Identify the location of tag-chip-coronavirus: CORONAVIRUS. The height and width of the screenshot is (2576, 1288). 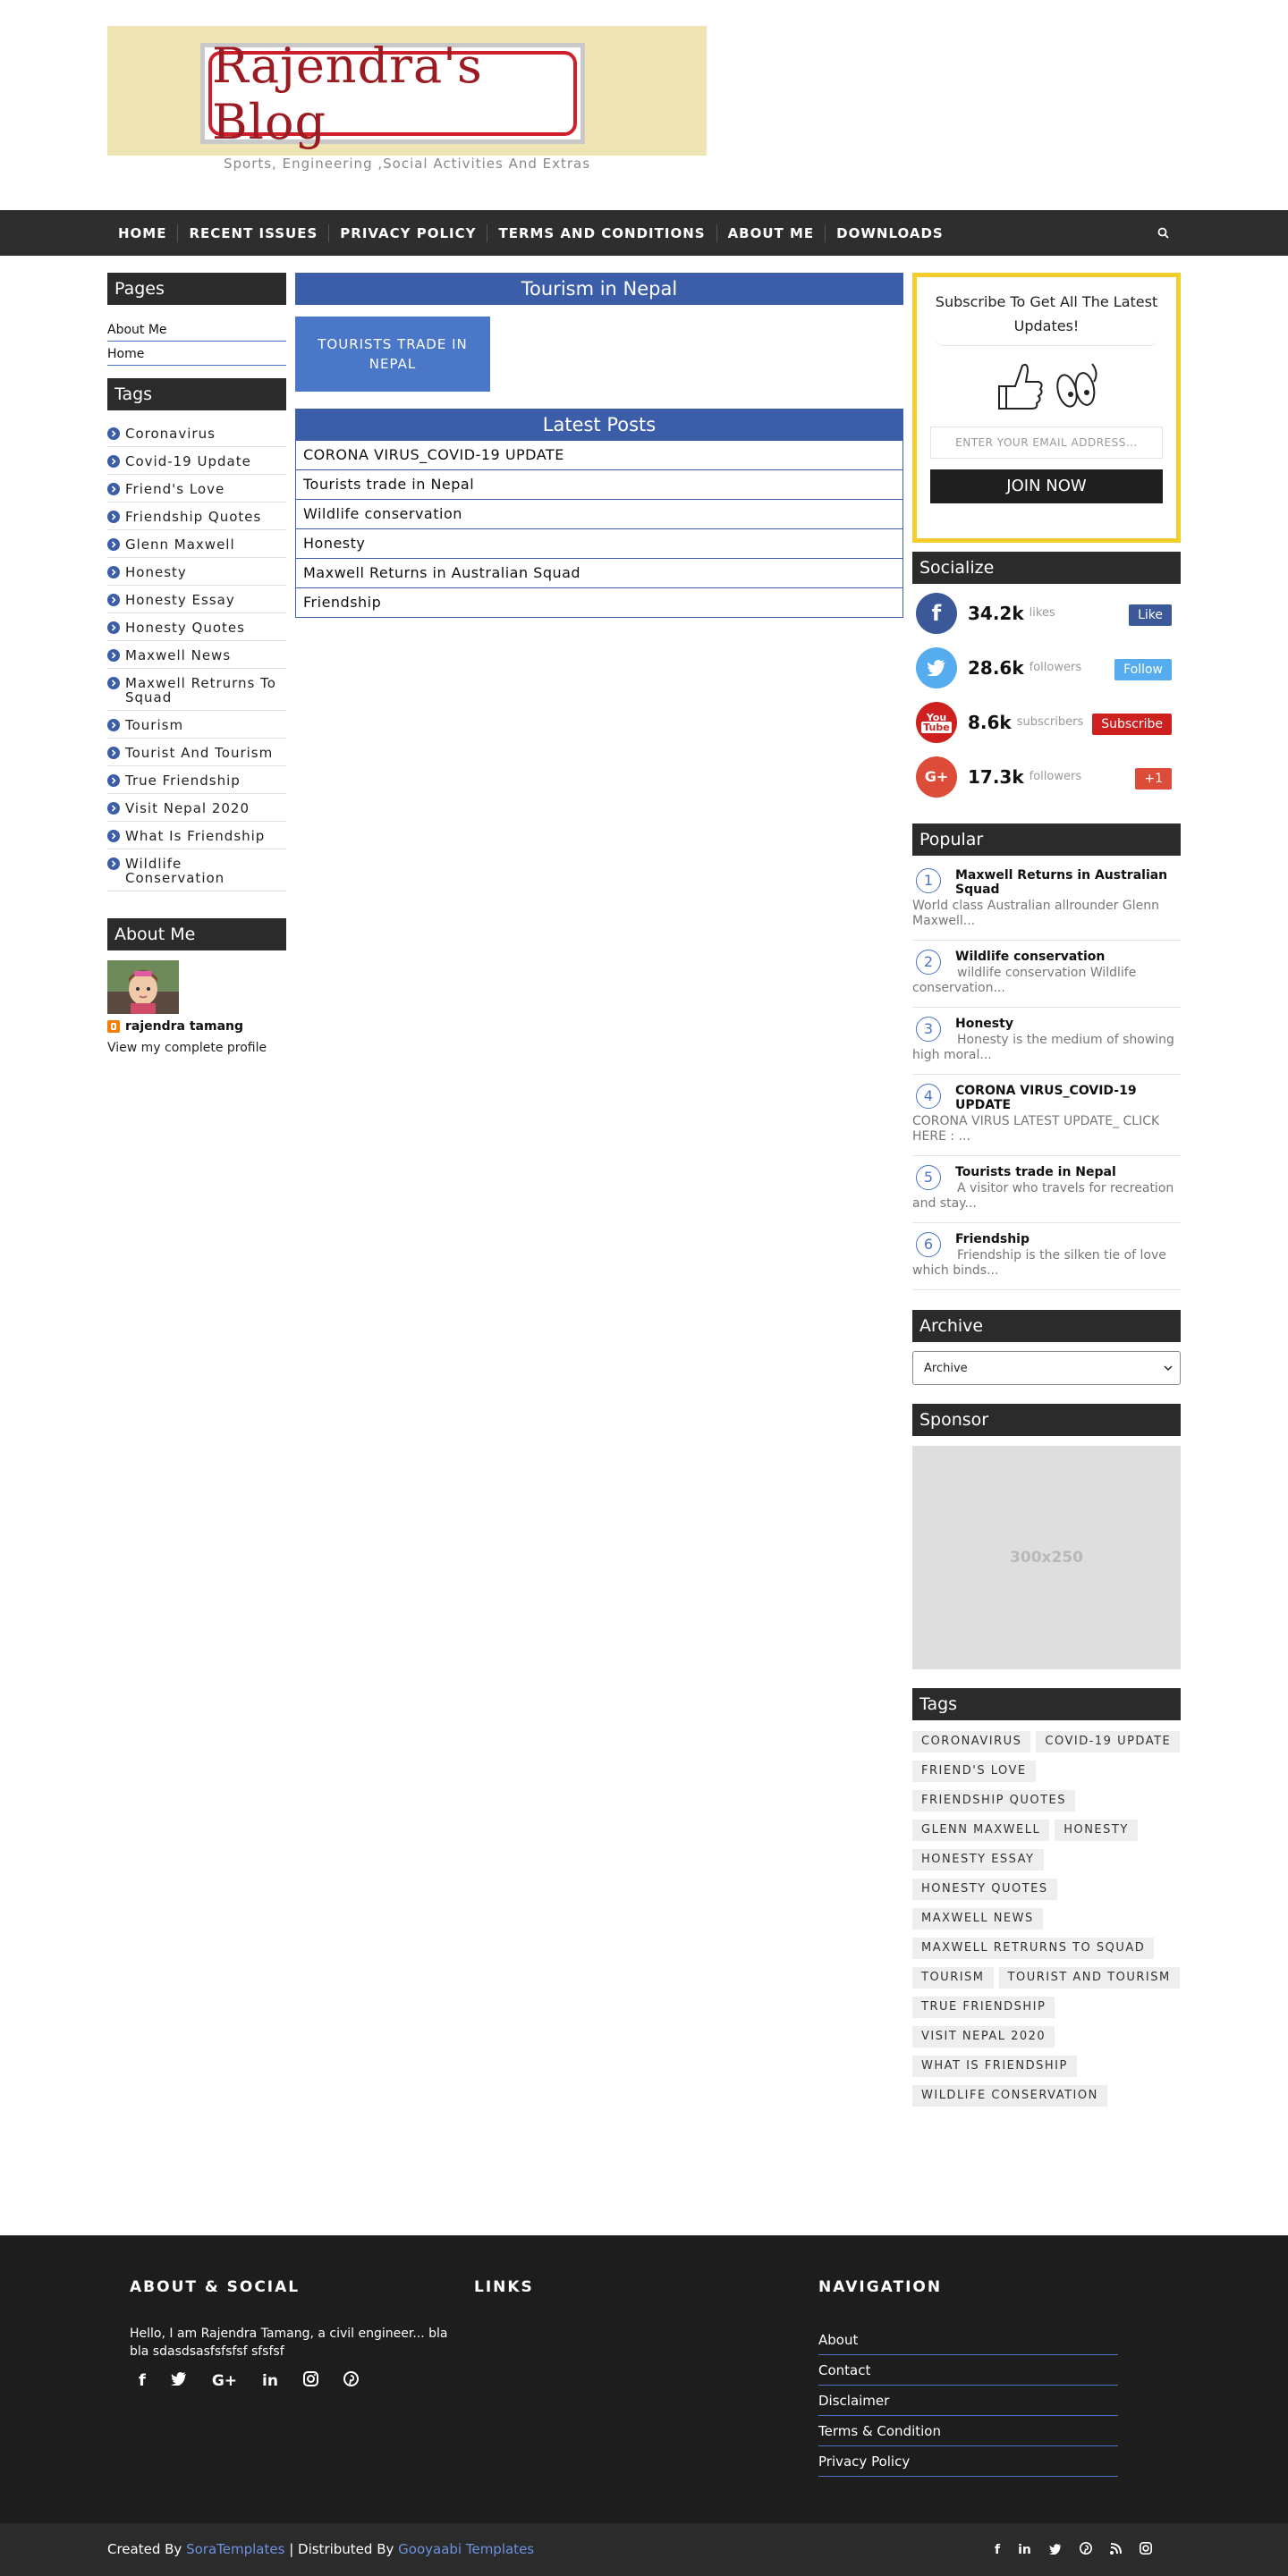
(971, 1742).